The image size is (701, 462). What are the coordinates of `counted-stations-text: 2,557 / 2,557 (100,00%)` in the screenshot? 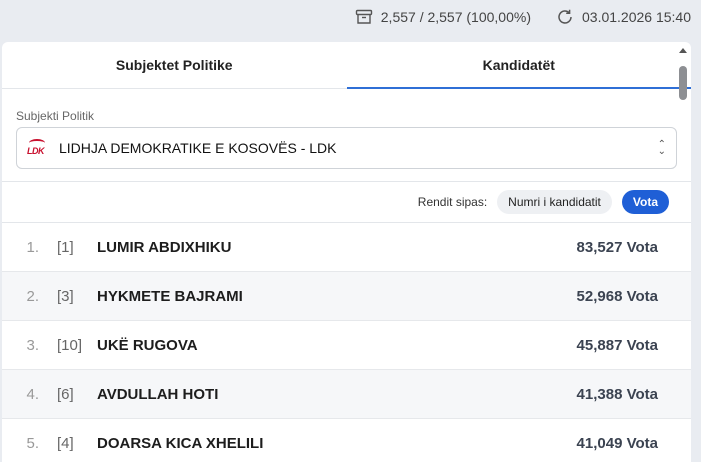 It's located at (455, 17).